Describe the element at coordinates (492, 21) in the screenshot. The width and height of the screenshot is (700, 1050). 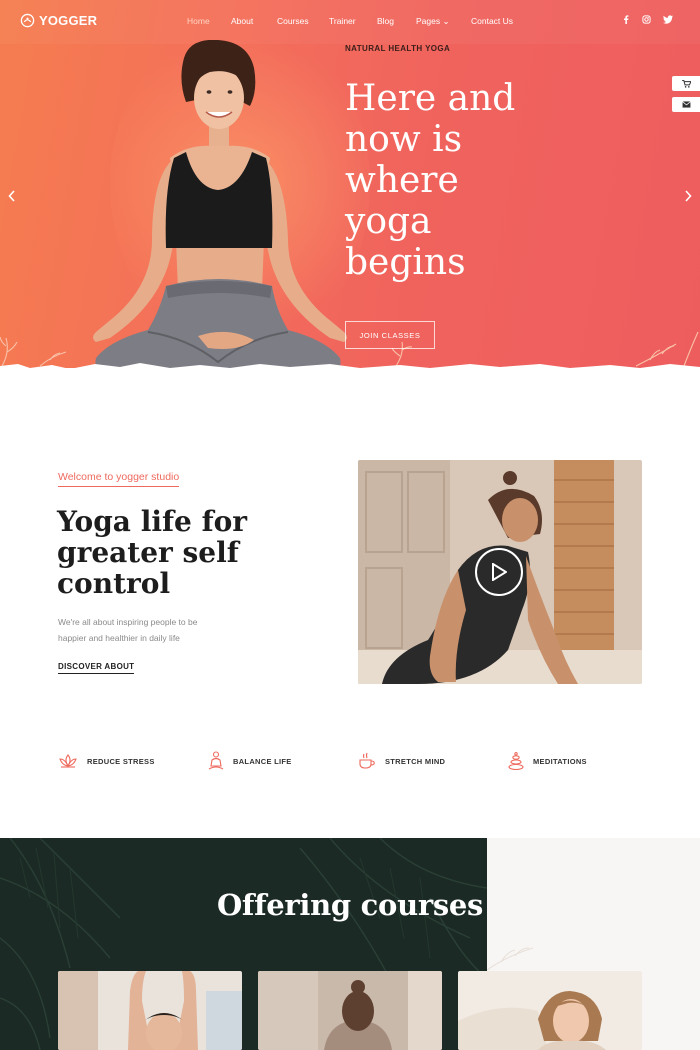
I see `nav-contact: Contact Us` at that location.